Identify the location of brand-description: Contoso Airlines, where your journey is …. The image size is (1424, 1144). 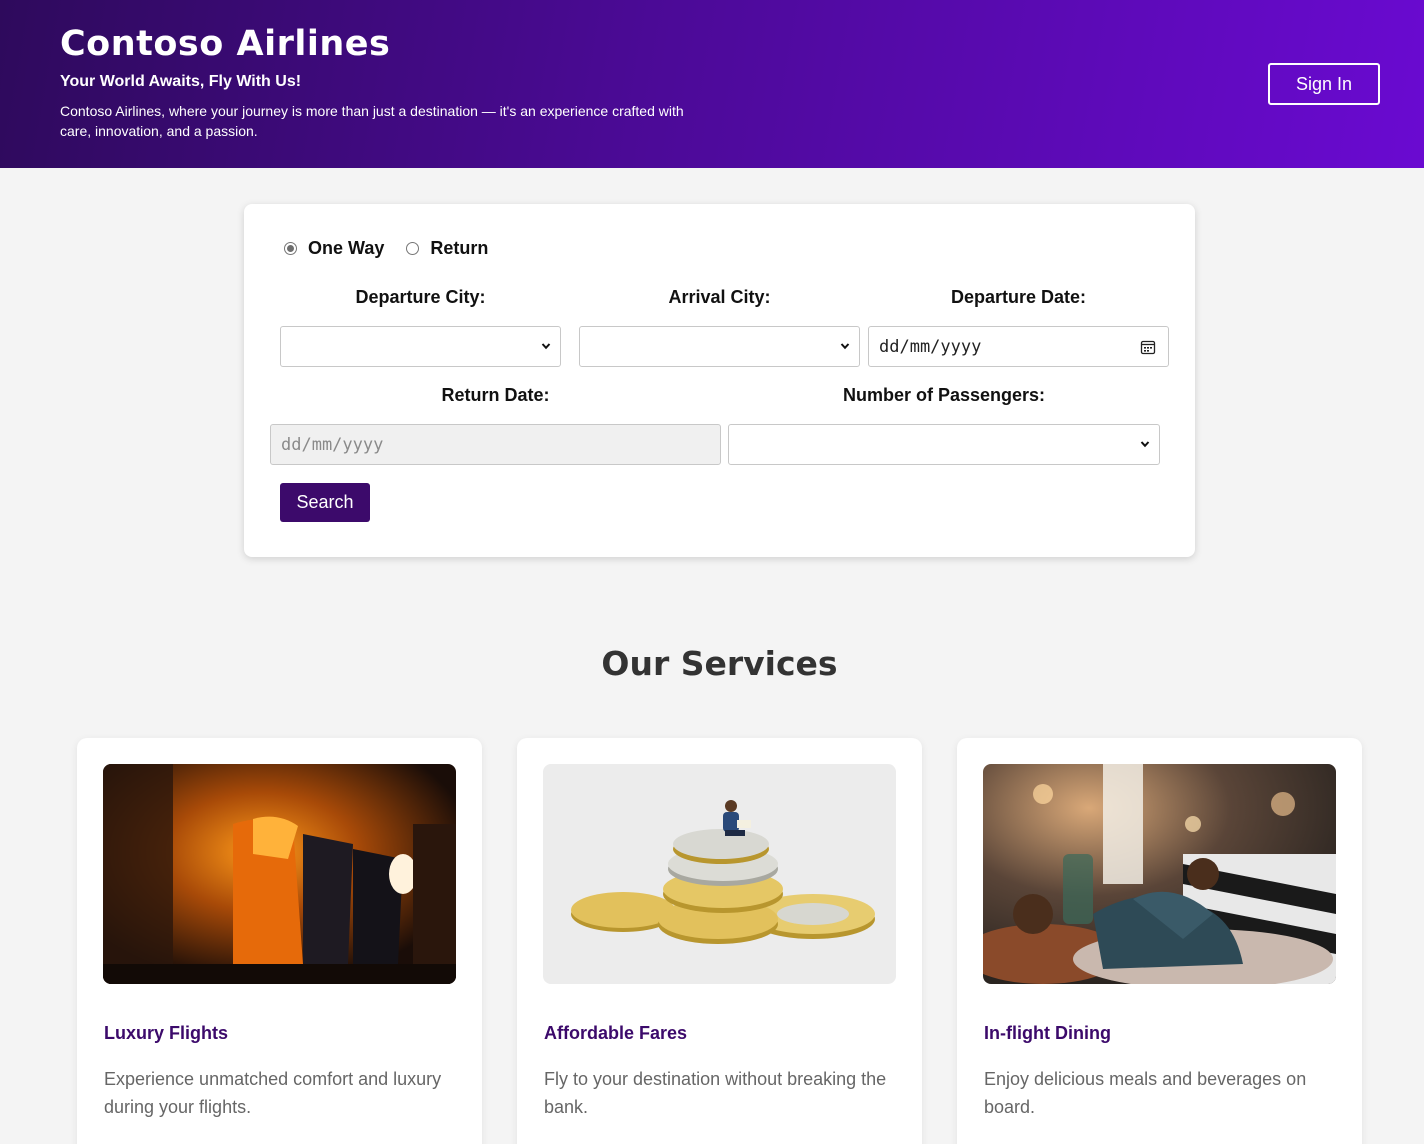
(372, 121).